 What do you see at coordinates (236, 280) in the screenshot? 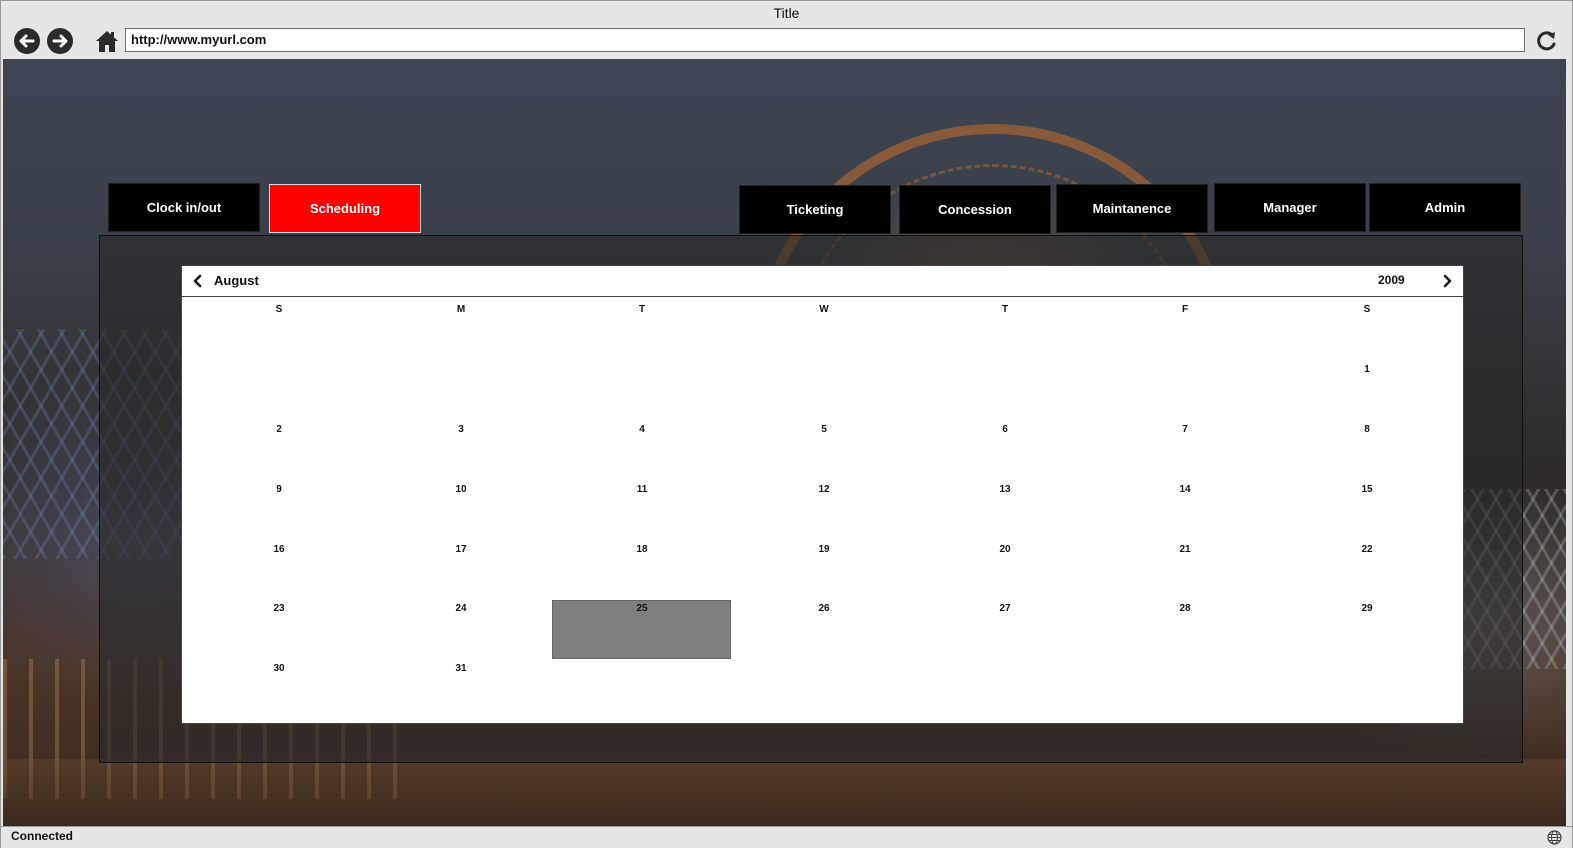
I see `calendar-month: August` at bounding box center [236, 280].